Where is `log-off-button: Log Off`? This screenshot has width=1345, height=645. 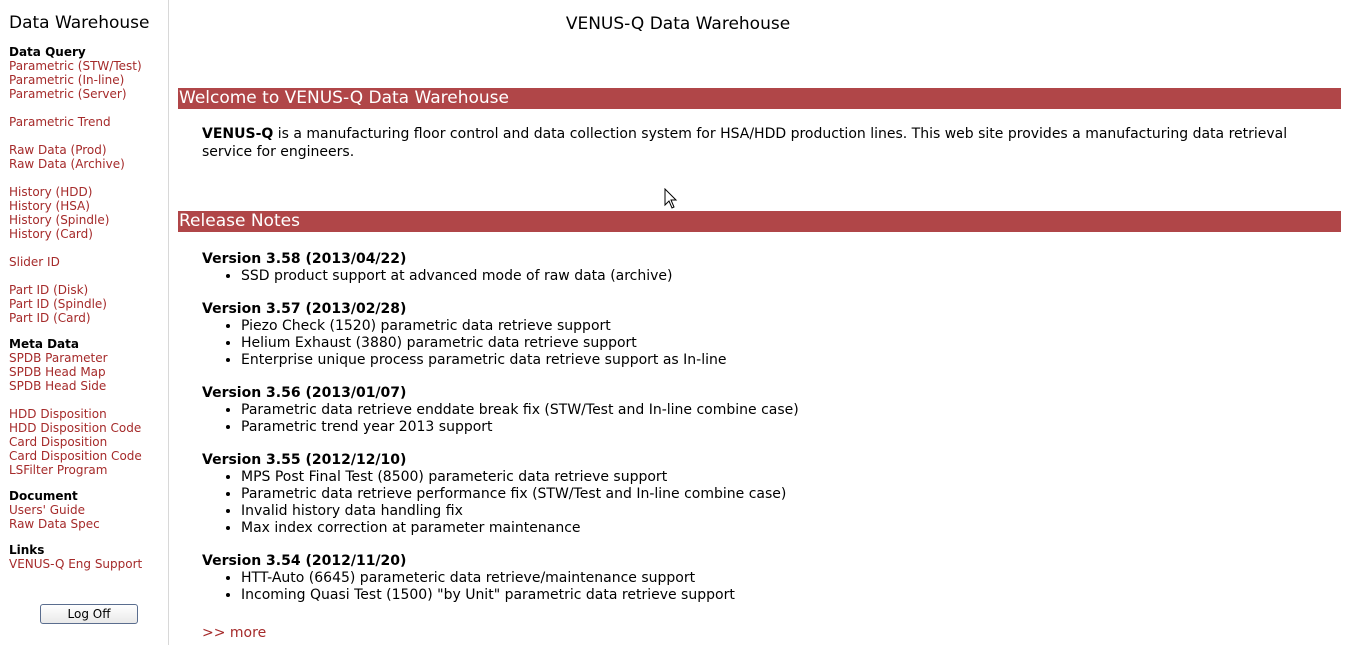 log-off-button: Log Off is located at coordinates (89, 614).